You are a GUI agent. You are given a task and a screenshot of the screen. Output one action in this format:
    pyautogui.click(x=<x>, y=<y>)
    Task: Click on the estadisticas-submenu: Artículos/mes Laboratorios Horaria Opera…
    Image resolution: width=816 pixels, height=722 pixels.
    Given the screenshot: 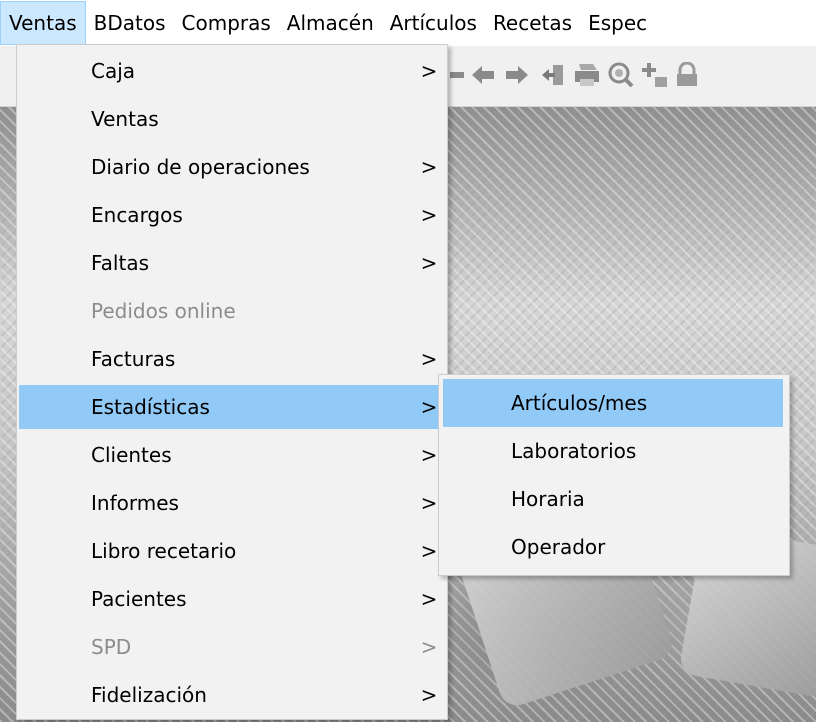 What is the action you would take?
    pyautogui.click(x=614, y=475)
    